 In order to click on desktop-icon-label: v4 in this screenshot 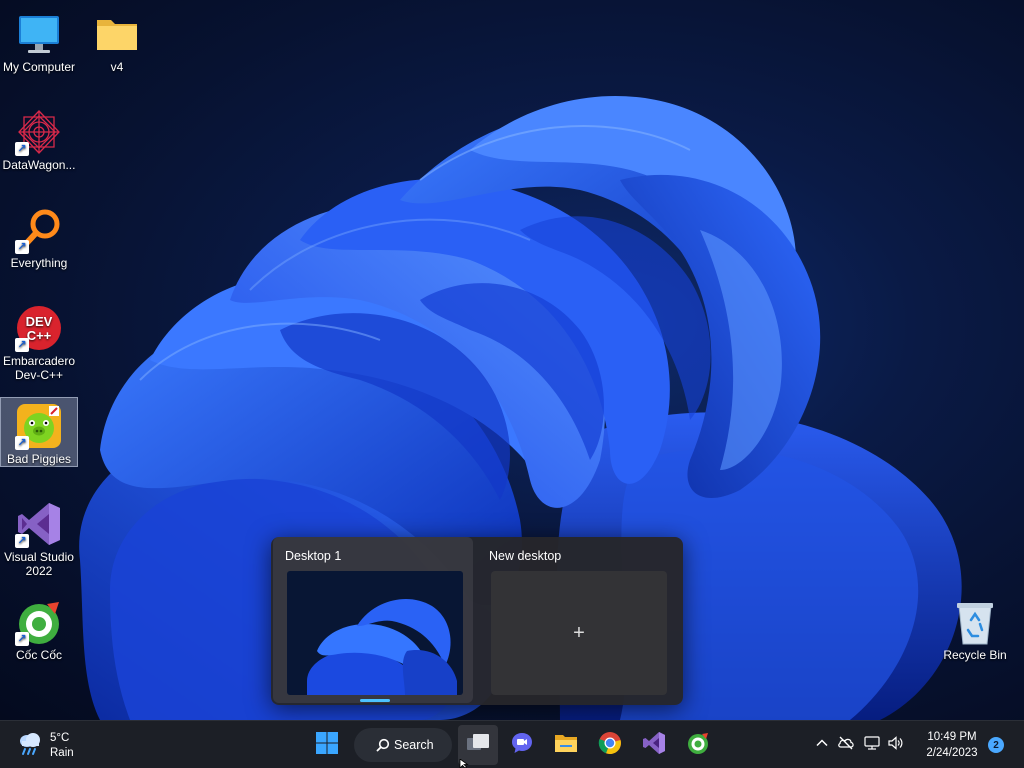, I will do `click(117, 67)`.